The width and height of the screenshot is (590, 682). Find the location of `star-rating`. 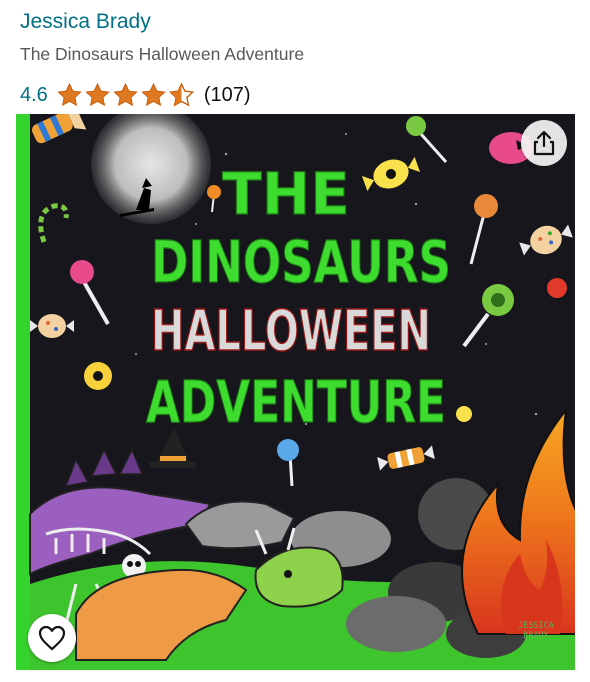

star-rating is located at coordinates (126, 95).